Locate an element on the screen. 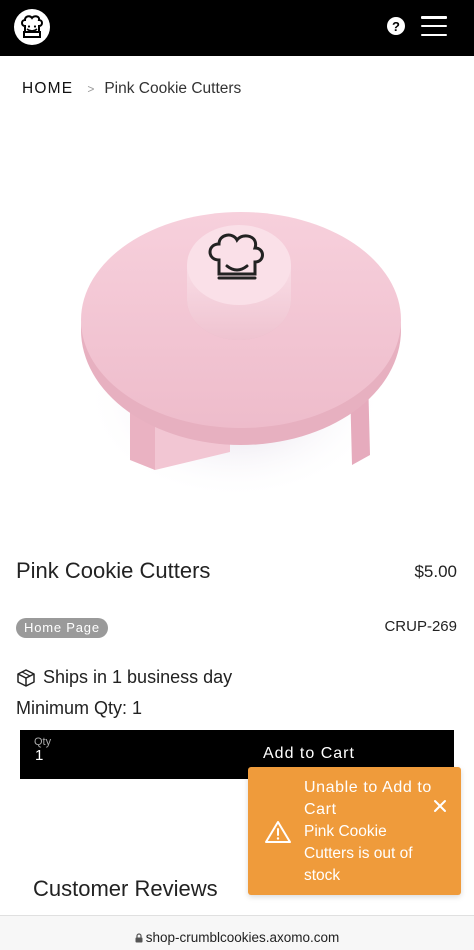 This screenshot has height=950, width=474. toast-message: Pink Cookie Cutters is out of stock is located at coordinates (358, 853).